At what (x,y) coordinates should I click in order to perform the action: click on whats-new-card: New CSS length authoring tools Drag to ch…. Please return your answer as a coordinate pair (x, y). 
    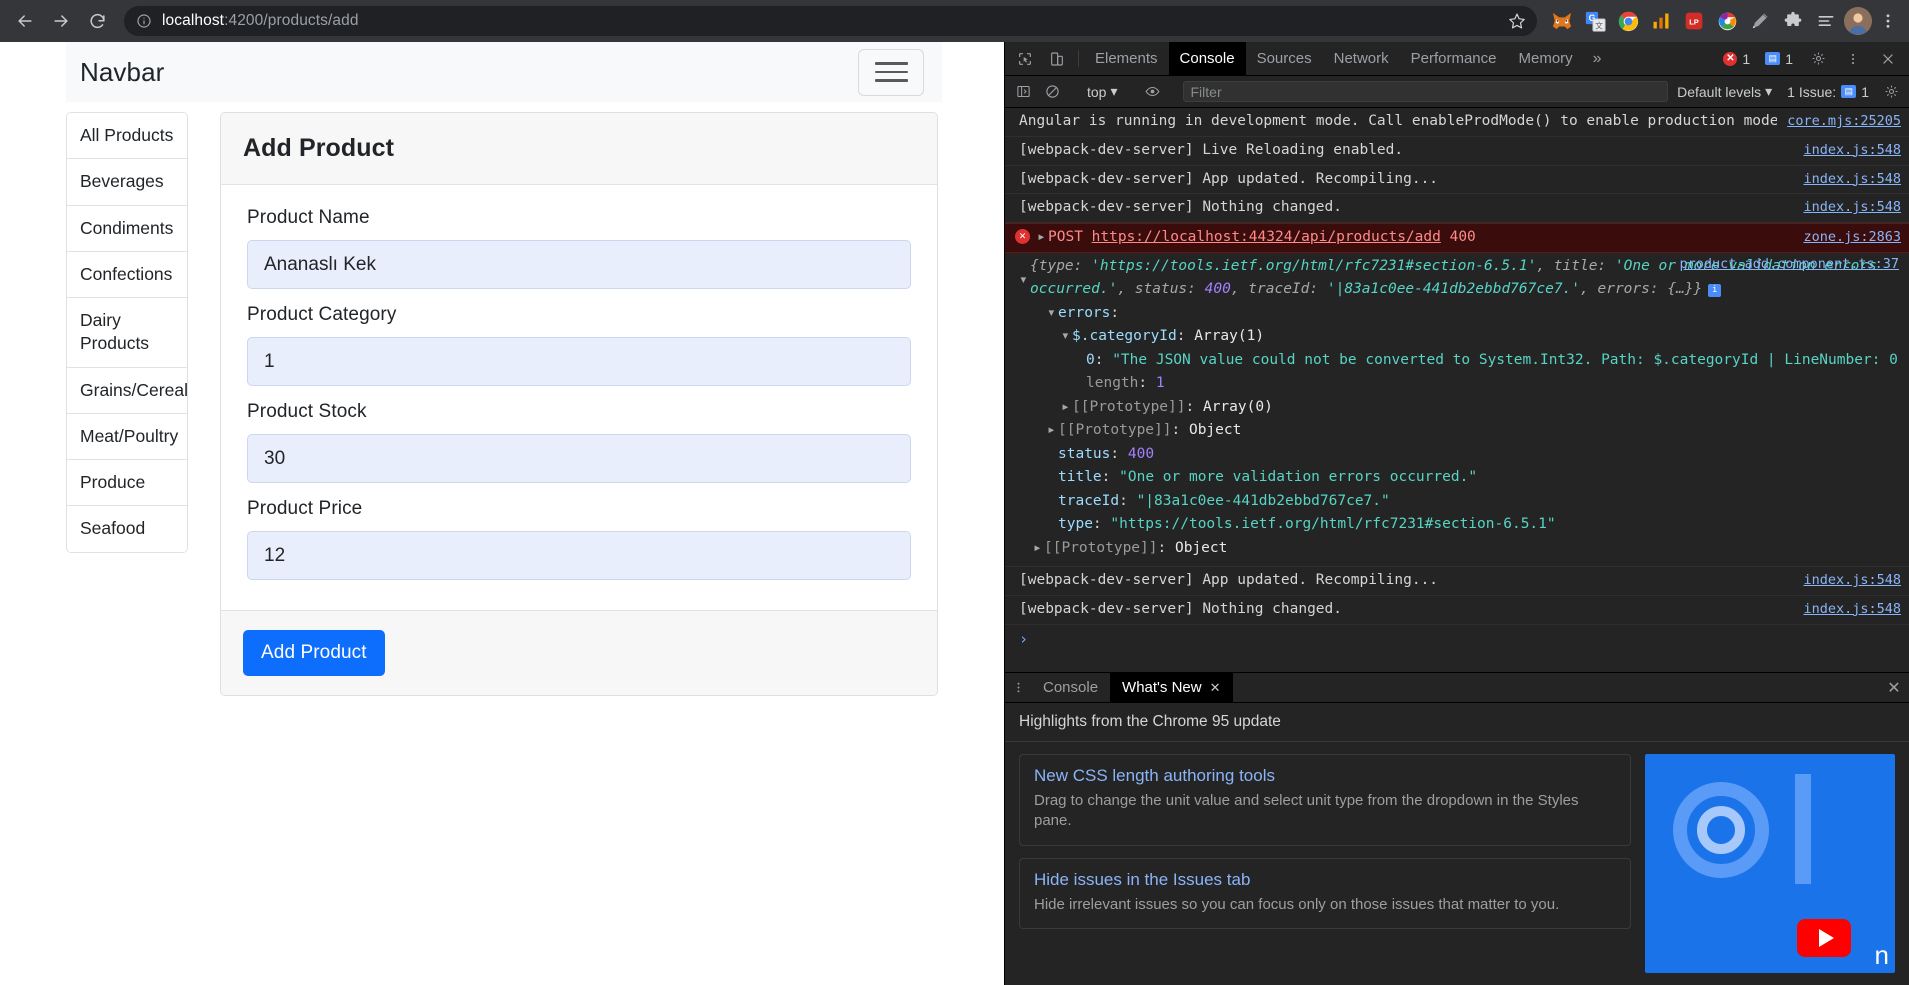
    Looking at the image, I should click on (1325, 800).